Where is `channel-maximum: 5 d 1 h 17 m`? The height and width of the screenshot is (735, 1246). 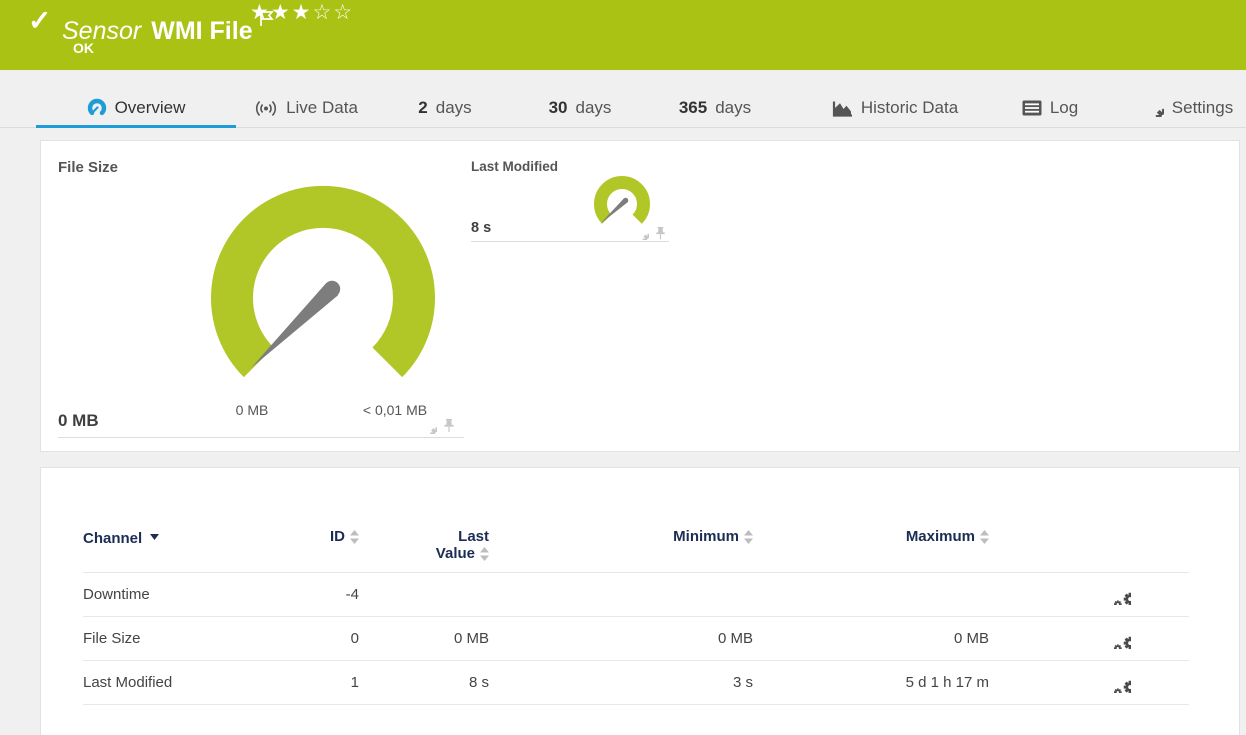
channel-maximum: 5 d 1 h 17 m is located at coordinates (947, 682).